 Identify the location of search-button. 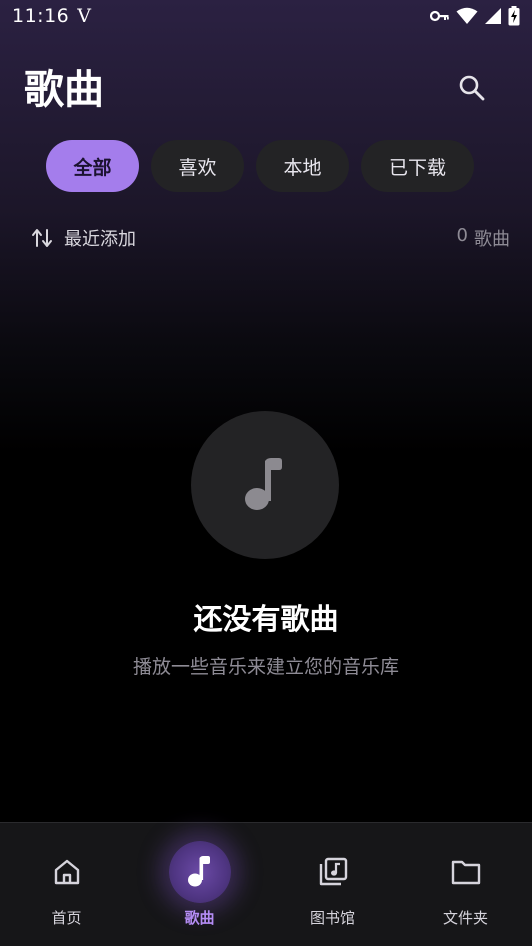
(472, 88).